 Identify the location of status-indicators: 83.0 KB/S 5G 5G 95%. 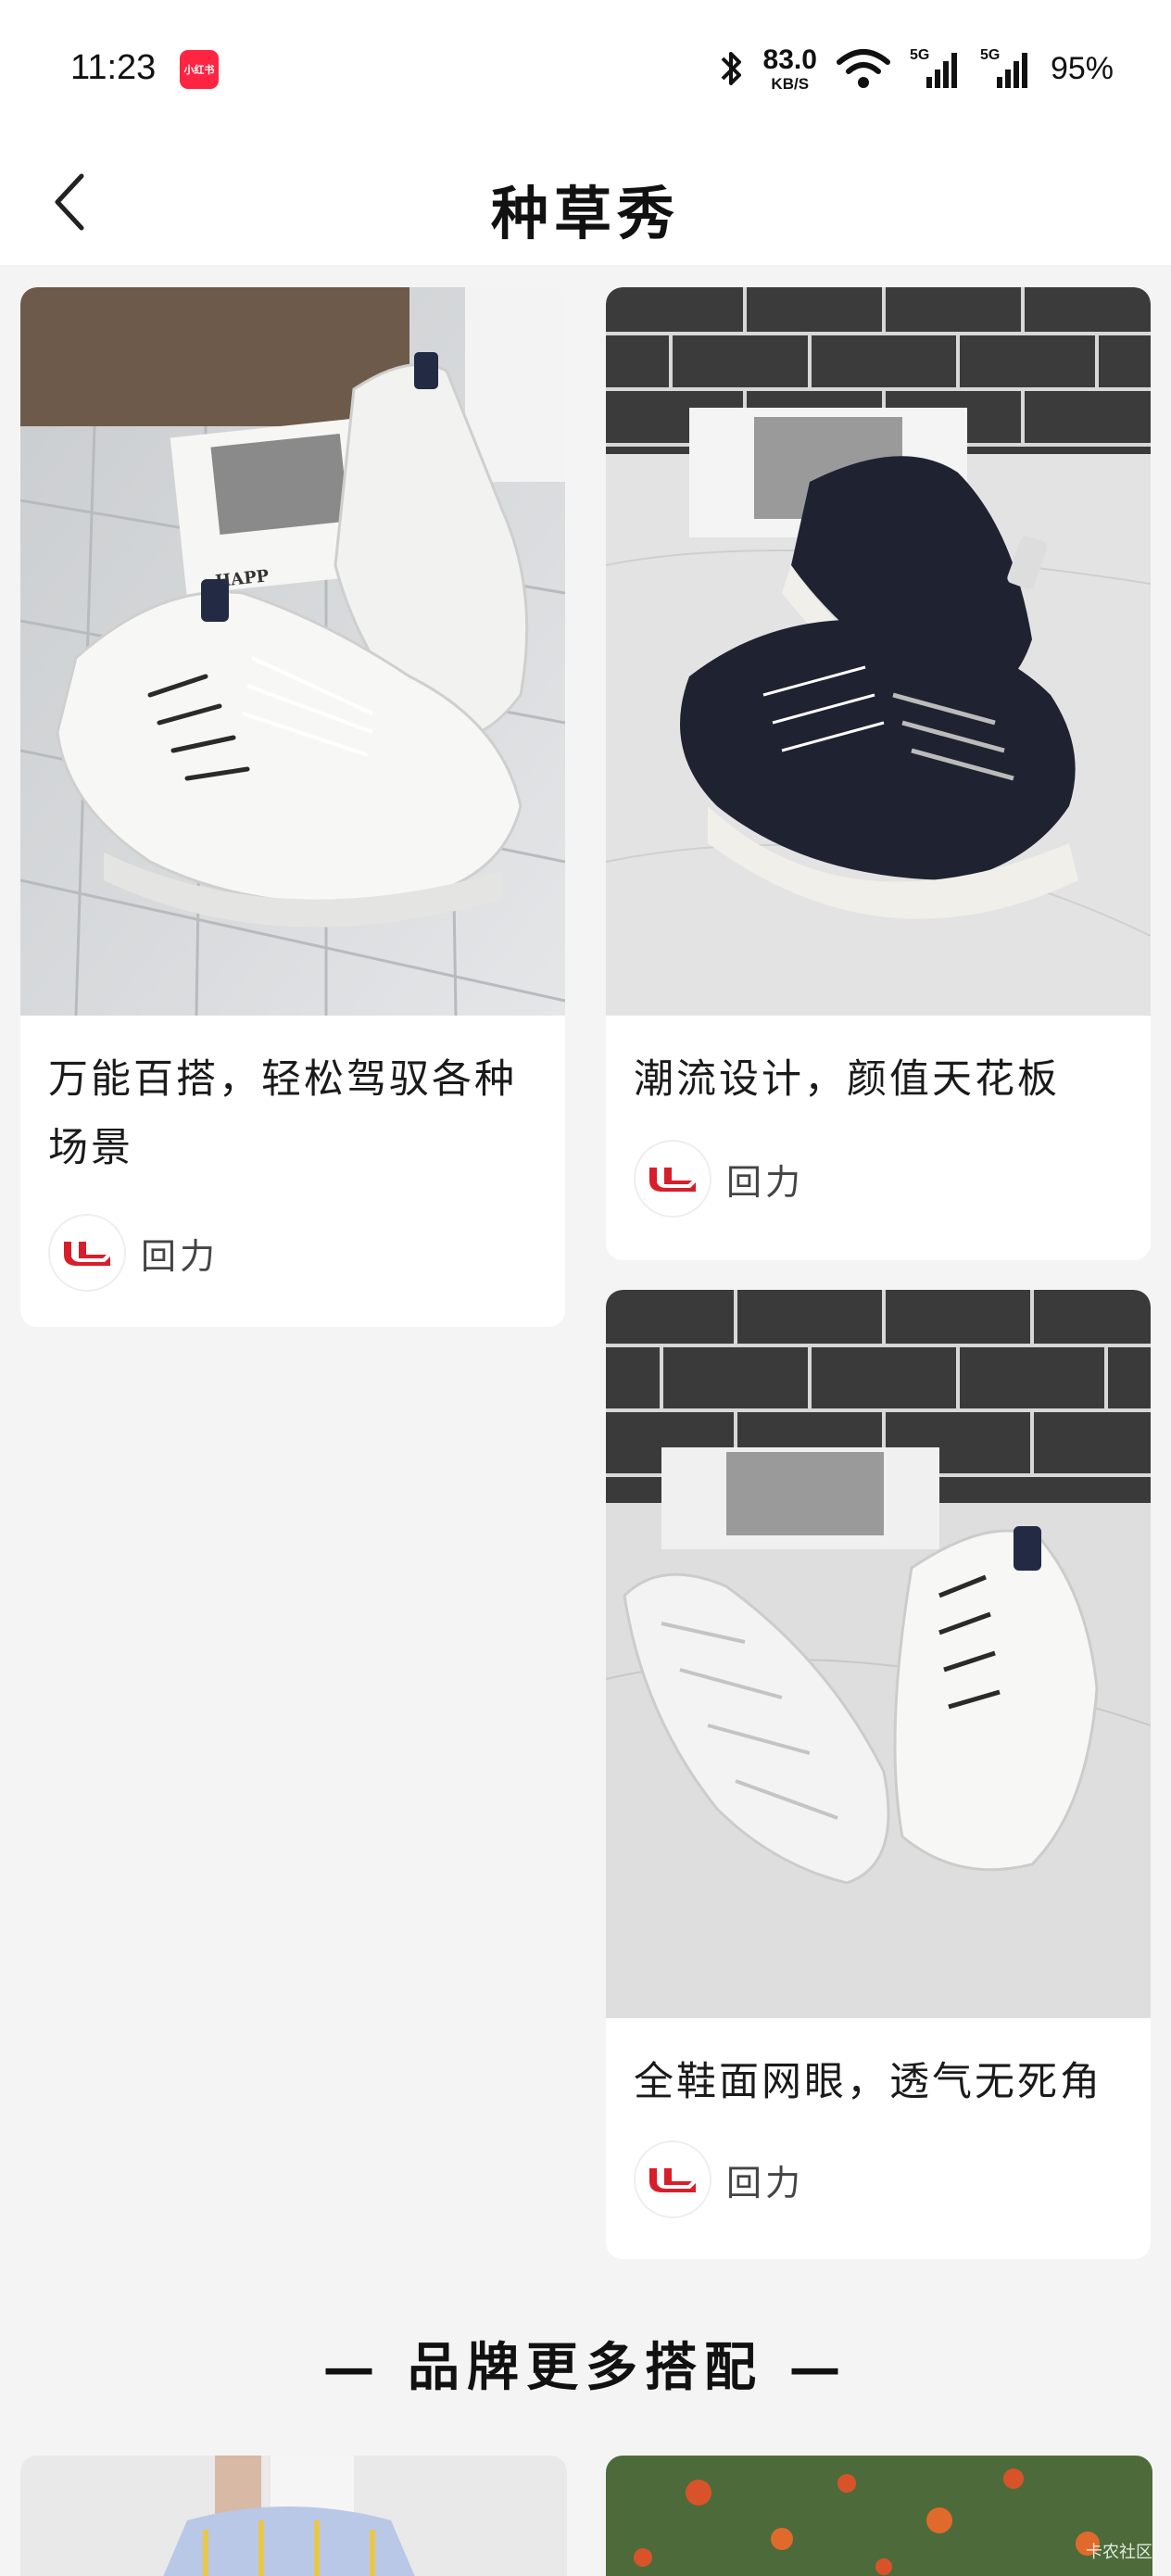
(917, 68).